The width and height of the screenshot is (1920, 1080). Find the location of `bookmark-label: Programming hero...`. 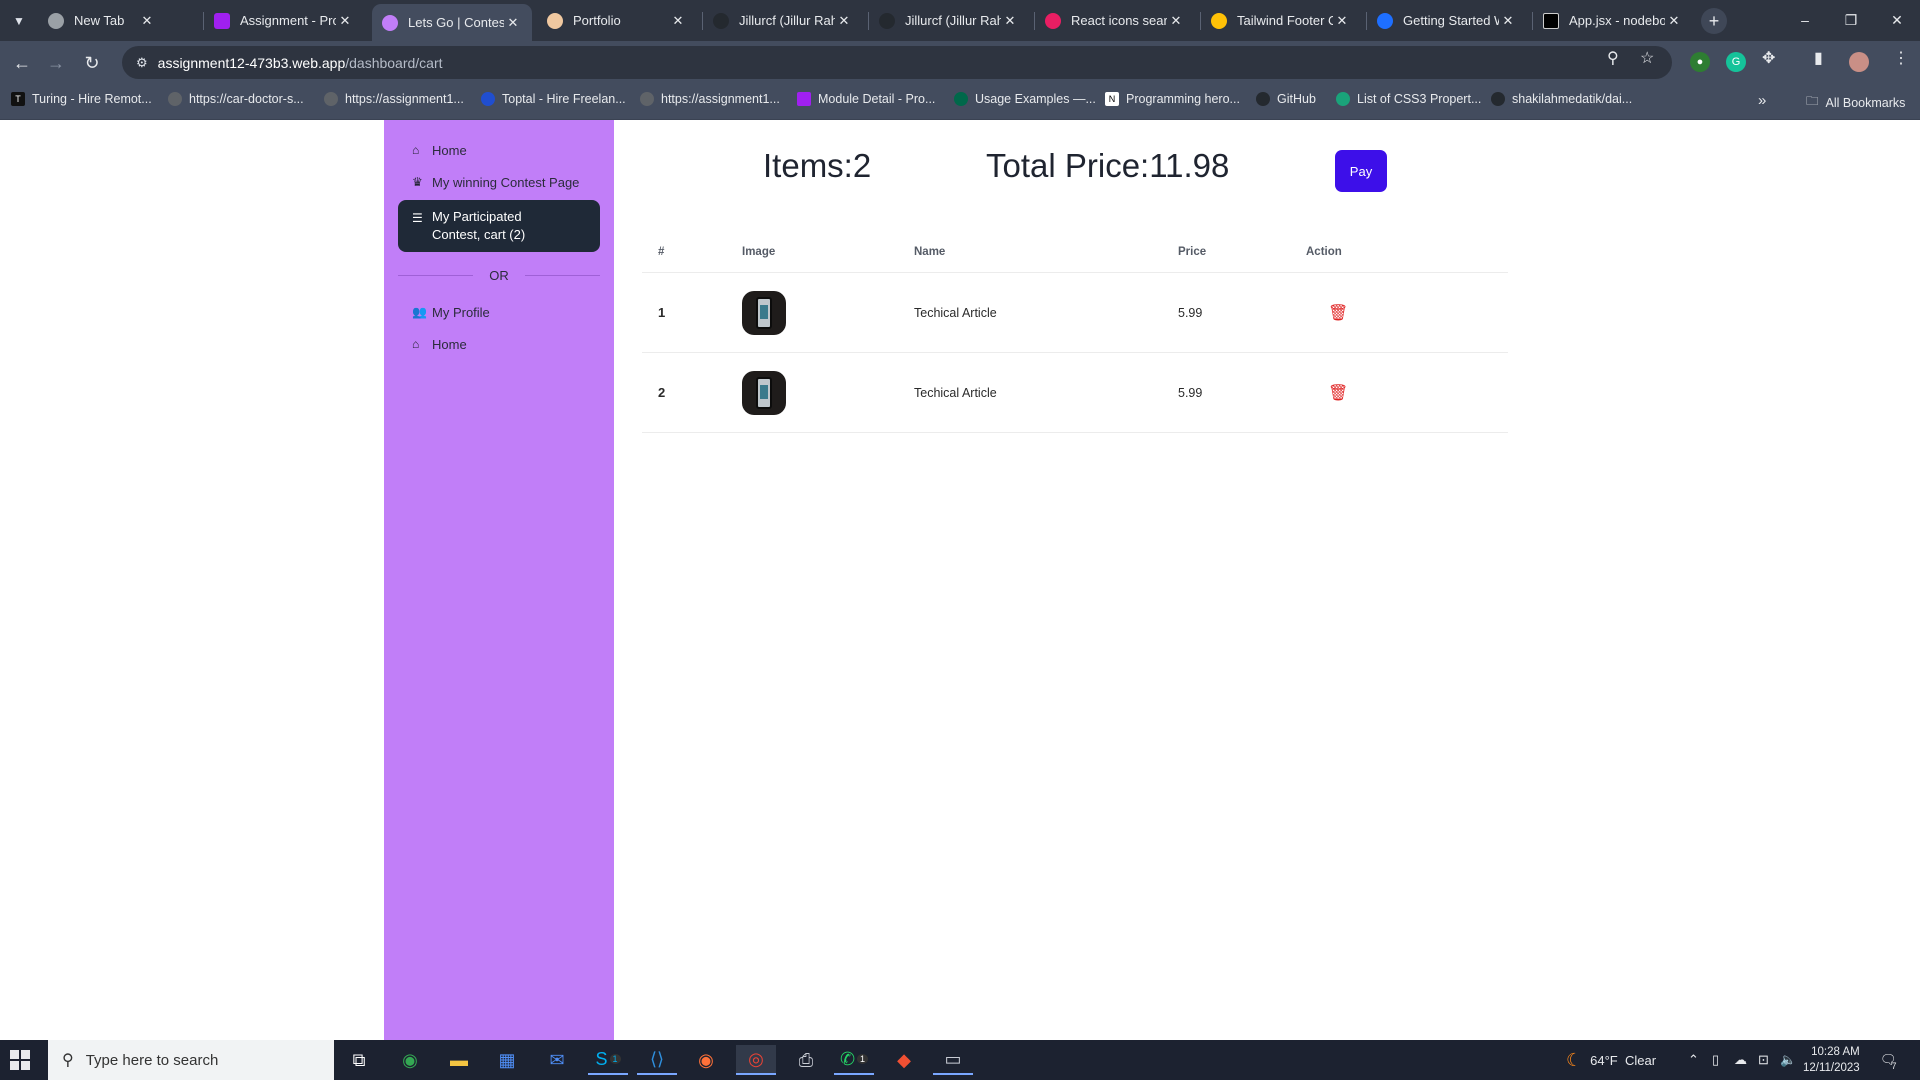

bookmark-label: Programming hero... is located at coordinates (1183, 99).